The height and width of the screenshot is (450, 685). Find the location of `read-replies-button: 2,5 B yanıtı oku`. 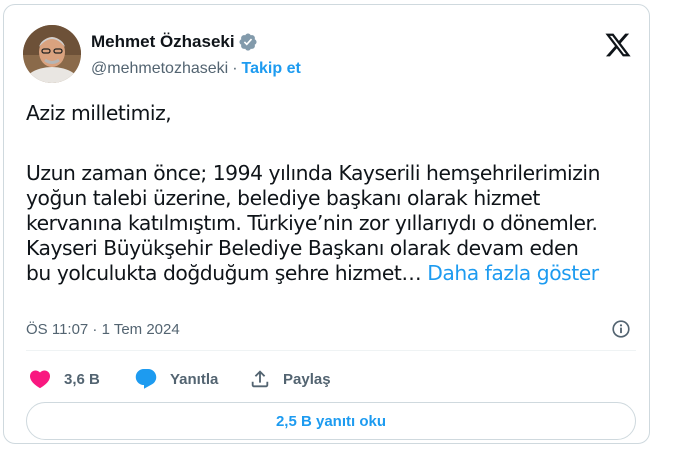

read-replies-button: 2,5 B yanıtı oku is located at coordinates (331, 421).